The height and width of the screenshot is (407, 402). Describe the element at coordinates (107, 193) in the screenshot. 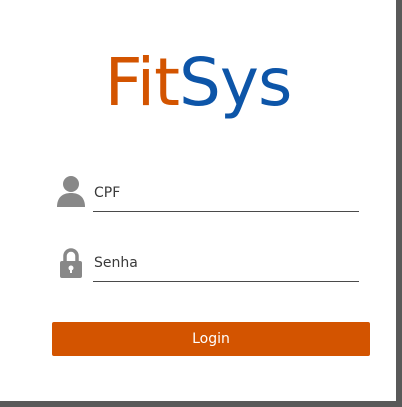

I see `cpf-placeholder: CPF` at that location.